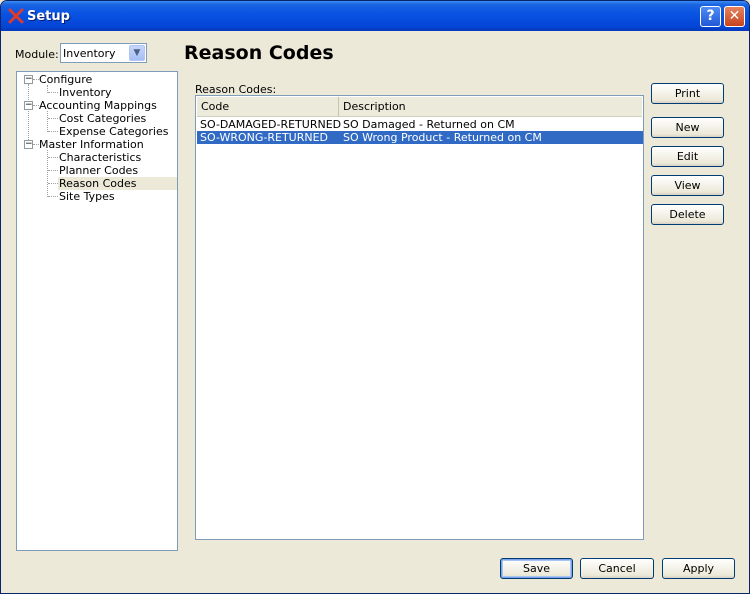  What do you see at coordinates (91, 144) in the screenshot?
I see `tree-item-master-information: Master Information` at bounding box center [91, 144].